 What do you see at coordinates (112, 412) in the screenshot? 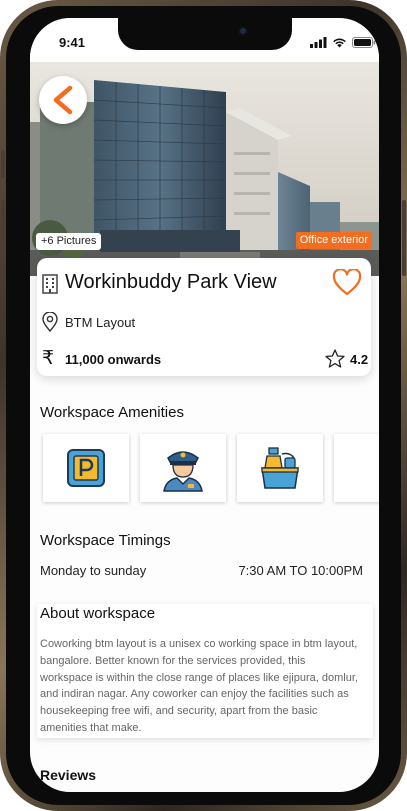
I see `amenities-heading: Workspace Amenities` at bounding box center [112, 412].